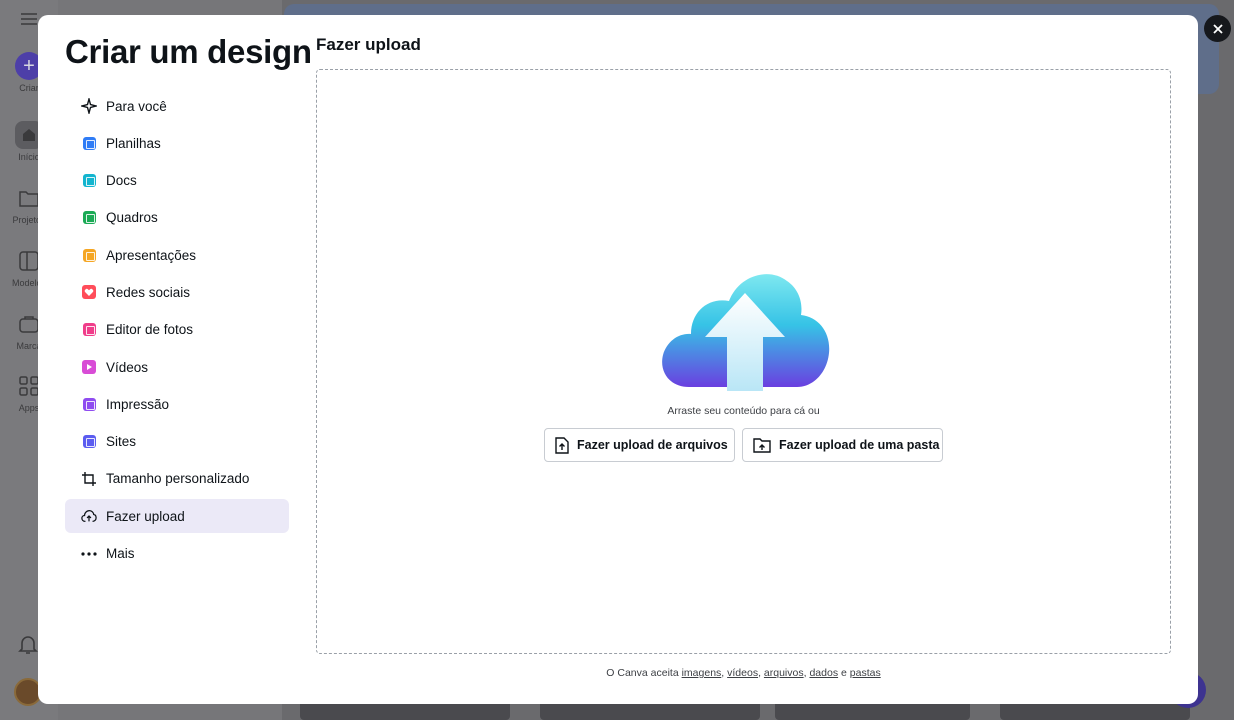 This screenshot has width=1234, height=720. Describe the element at coordinates (177, 143) in the screenshot. I see `category-item-planilhas: Planilhas` at that location.